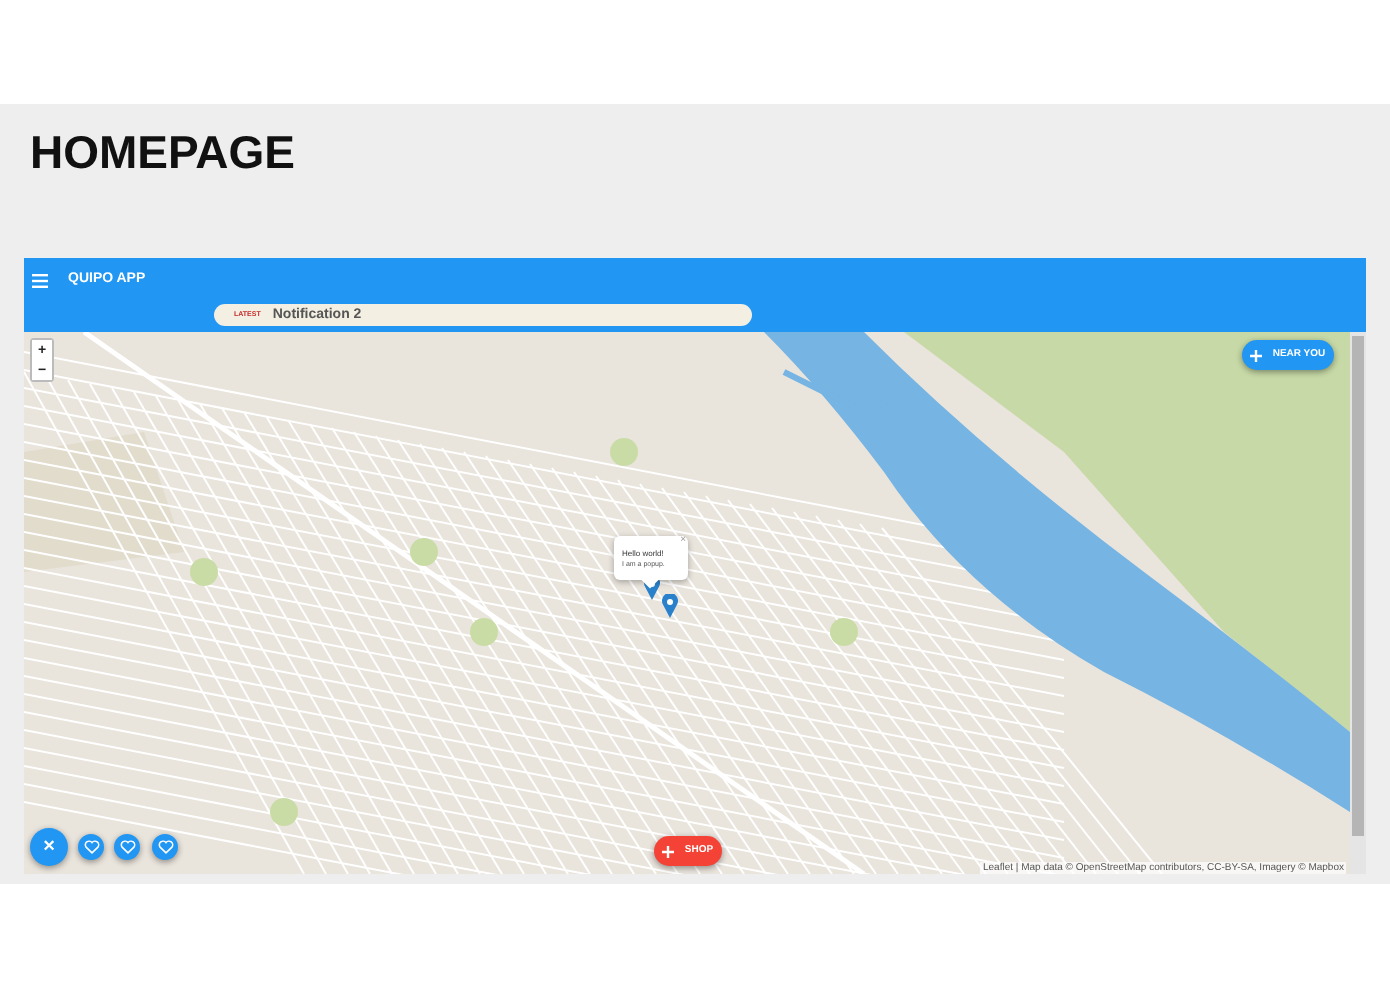 The image size is (1390, 988). I want to click on menu-icon, so click(40, 281).